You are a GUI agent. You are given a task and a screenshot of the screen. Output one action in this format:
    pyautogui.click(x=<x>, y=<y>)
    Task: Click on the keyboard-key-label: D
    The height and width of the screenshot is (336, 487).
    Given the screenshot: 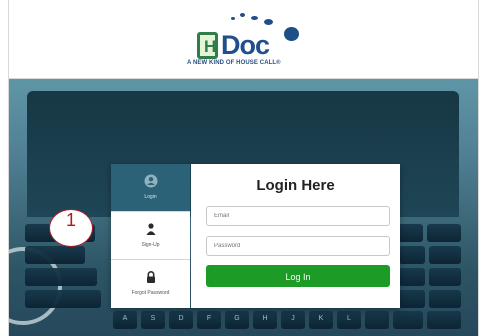 What is the action you would take?
    pyautogui.click(x=181, y=318)
    